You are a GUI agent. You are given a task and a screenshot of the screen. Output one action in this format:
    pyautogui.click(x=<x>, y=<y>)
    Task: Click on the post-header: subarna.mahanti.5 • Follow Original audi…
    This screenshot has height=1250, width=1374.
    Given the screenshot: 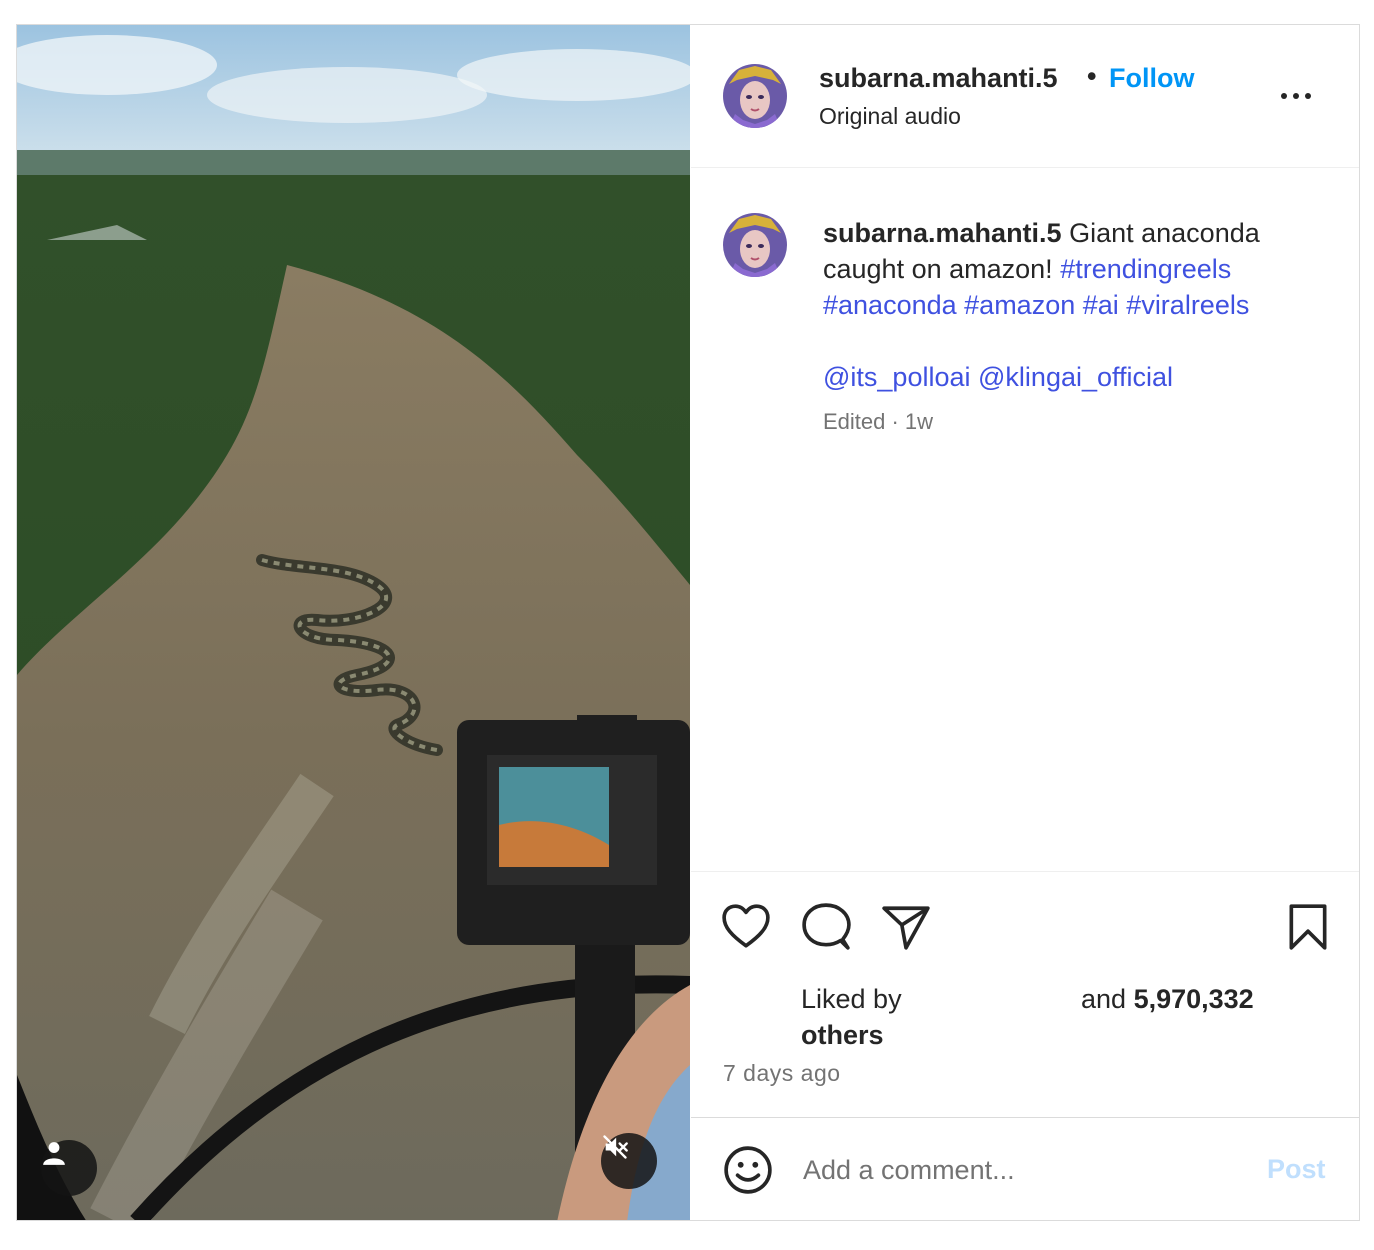 What is the action you would take?
    pyautogui.click(x=1025, y=96)
    